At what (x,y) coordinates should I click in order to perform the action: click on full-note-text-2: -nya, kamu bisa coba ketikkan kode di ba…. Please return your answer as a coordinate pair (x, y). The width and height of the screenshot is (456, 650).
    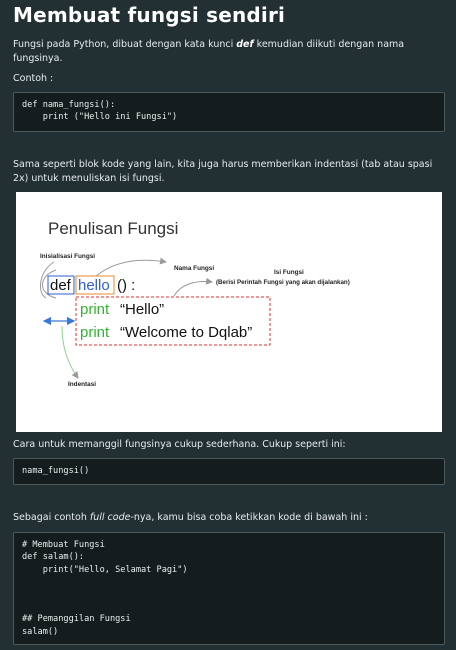
    Looking at the image, I should click on (249, 517).